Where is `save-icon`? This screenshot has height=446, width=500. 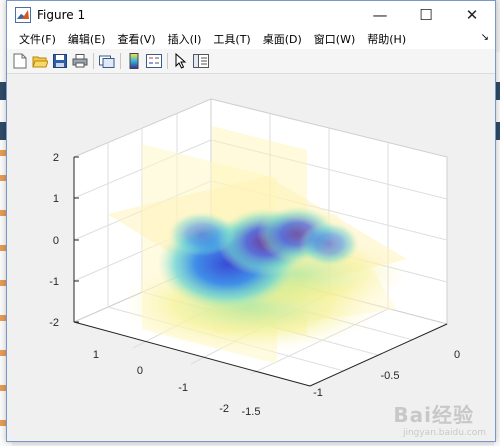
save-icon is located at coordinates (60, 61).